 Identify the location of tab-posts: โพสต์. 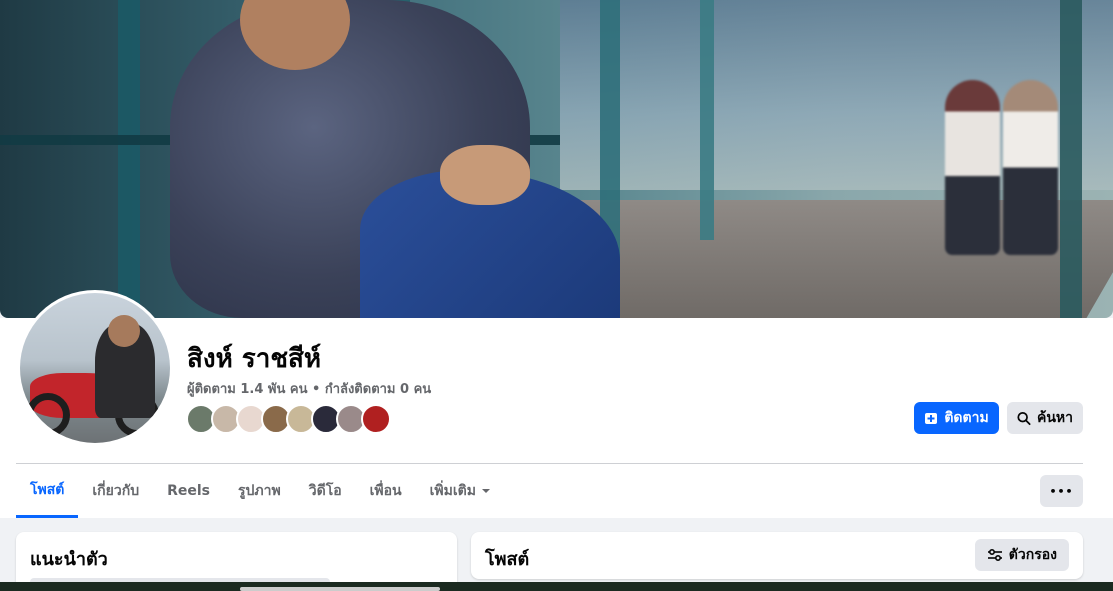
(47, 491).